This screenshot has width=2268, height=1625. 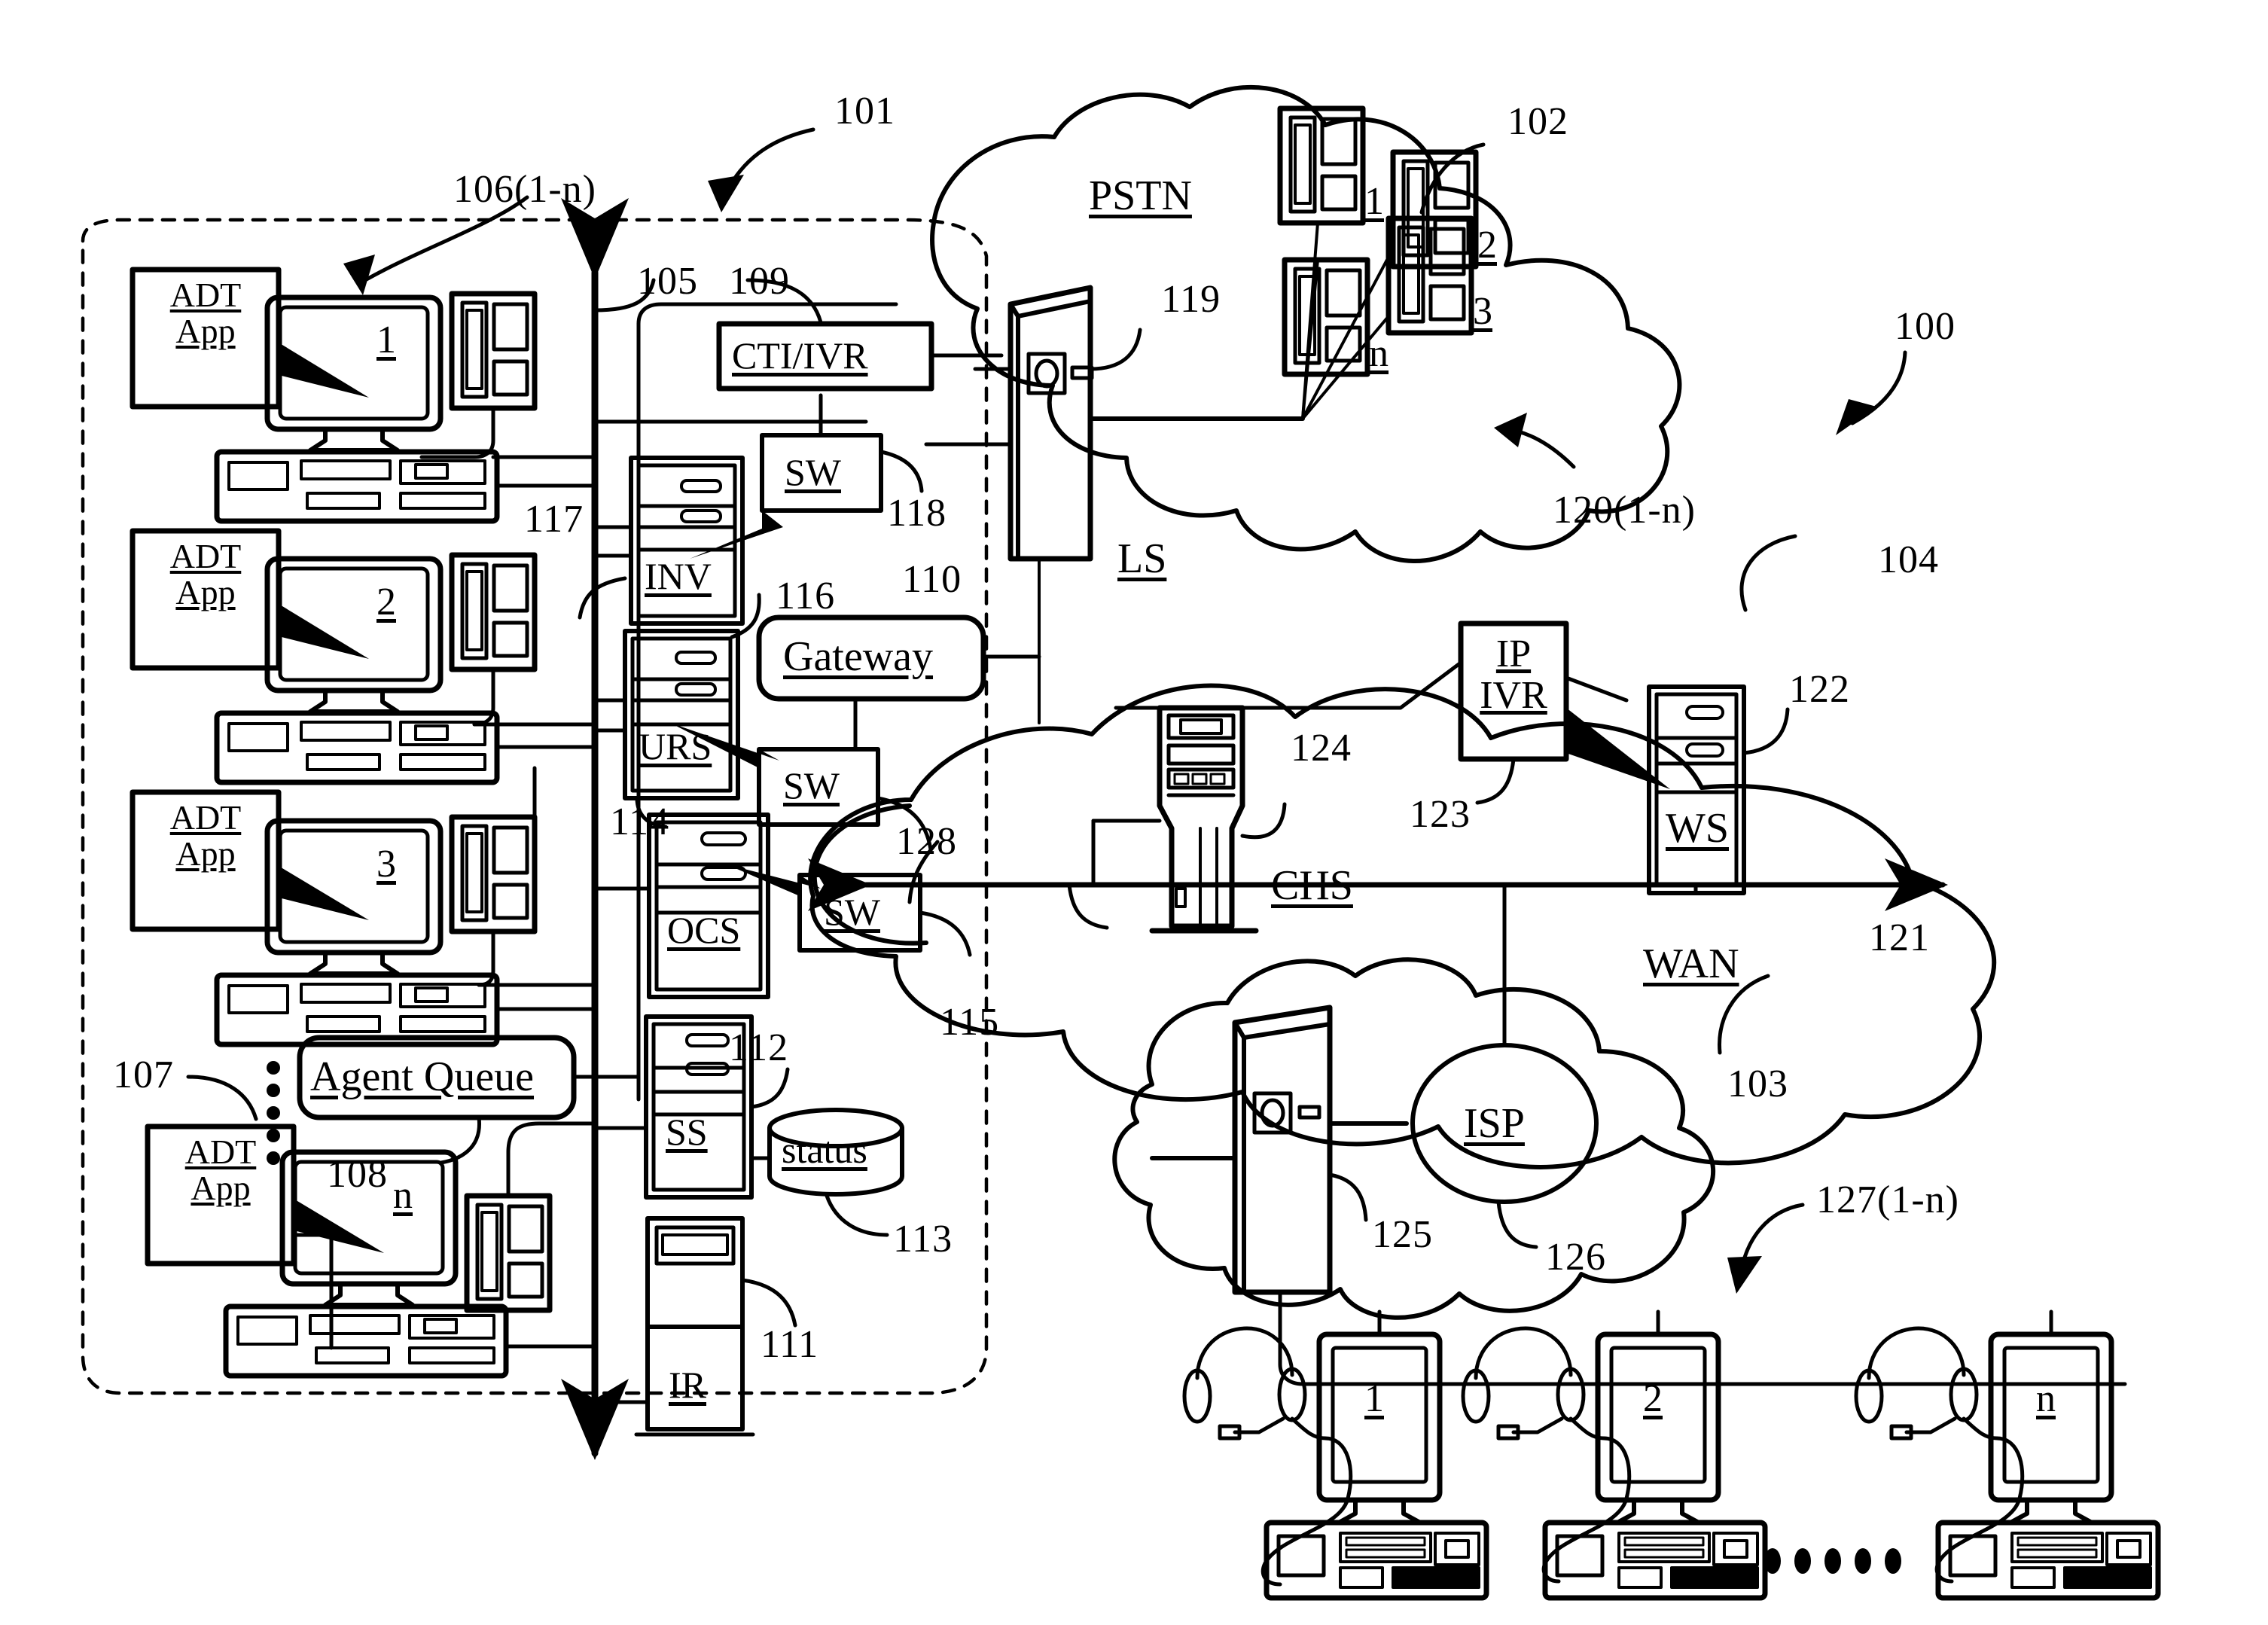 I want to click on ws-label: WS, so click(x=1698, y=828).